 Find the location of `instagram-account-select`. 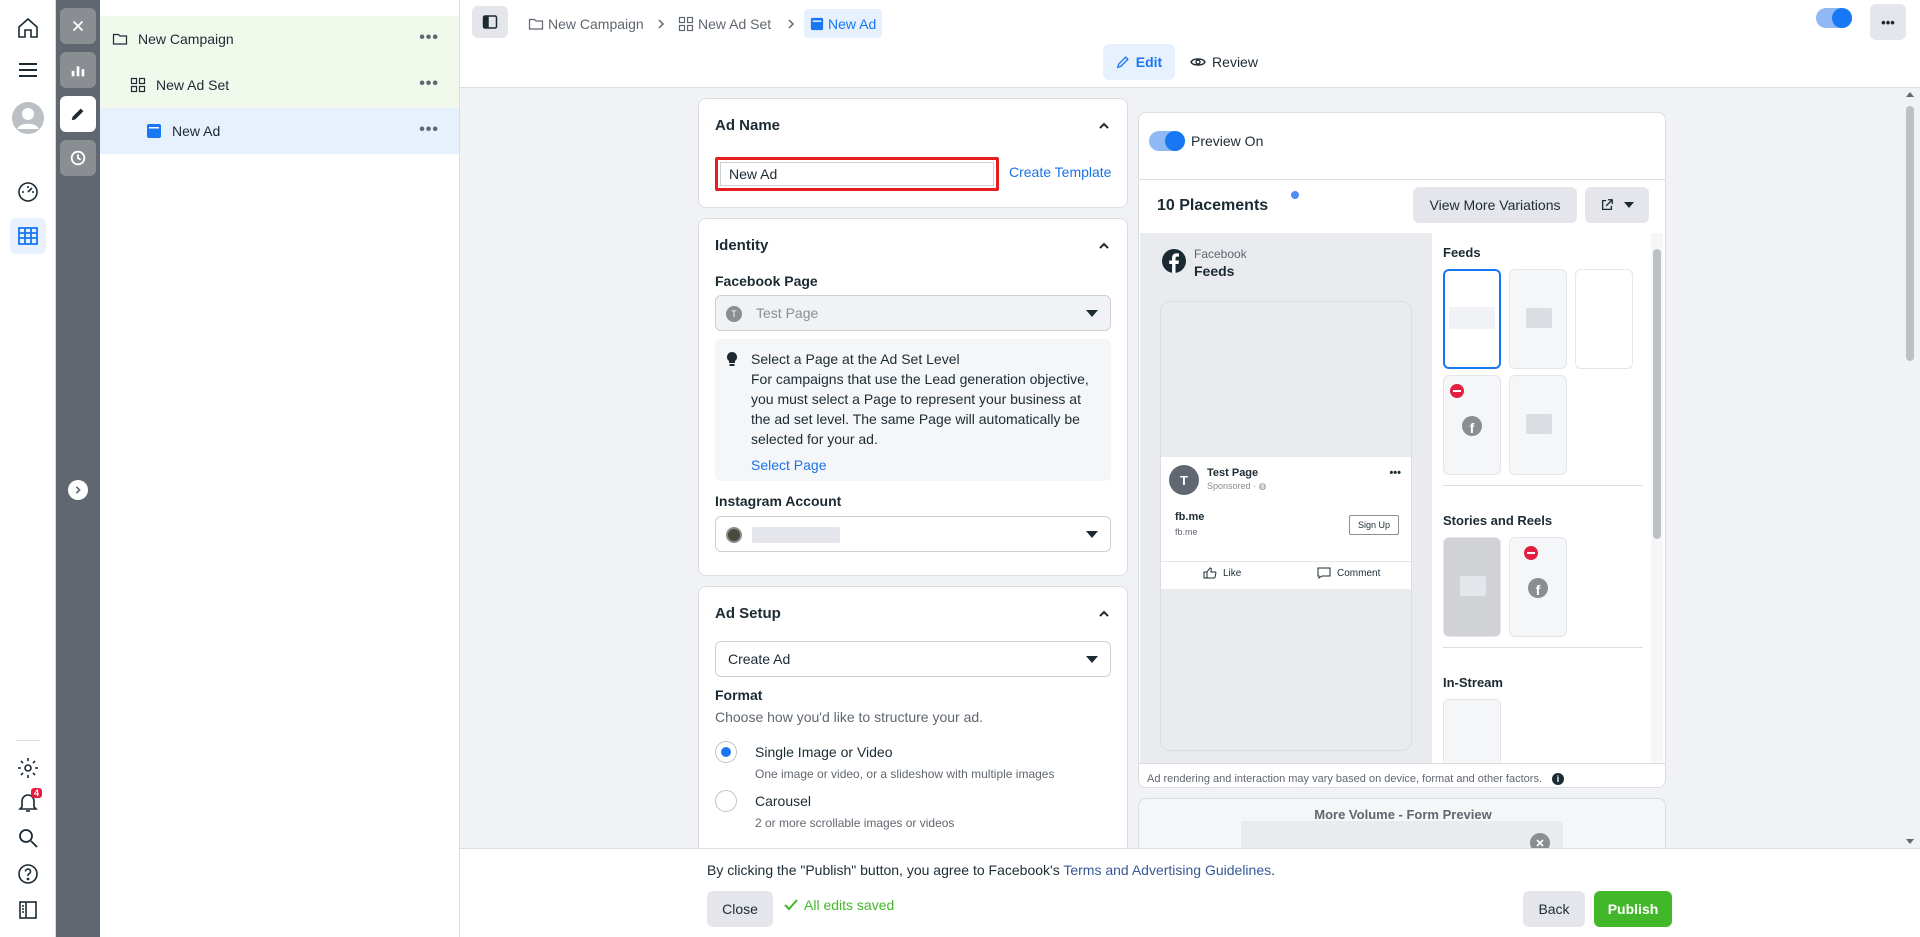

instagram-account-select is located at coordinates (913, 534).